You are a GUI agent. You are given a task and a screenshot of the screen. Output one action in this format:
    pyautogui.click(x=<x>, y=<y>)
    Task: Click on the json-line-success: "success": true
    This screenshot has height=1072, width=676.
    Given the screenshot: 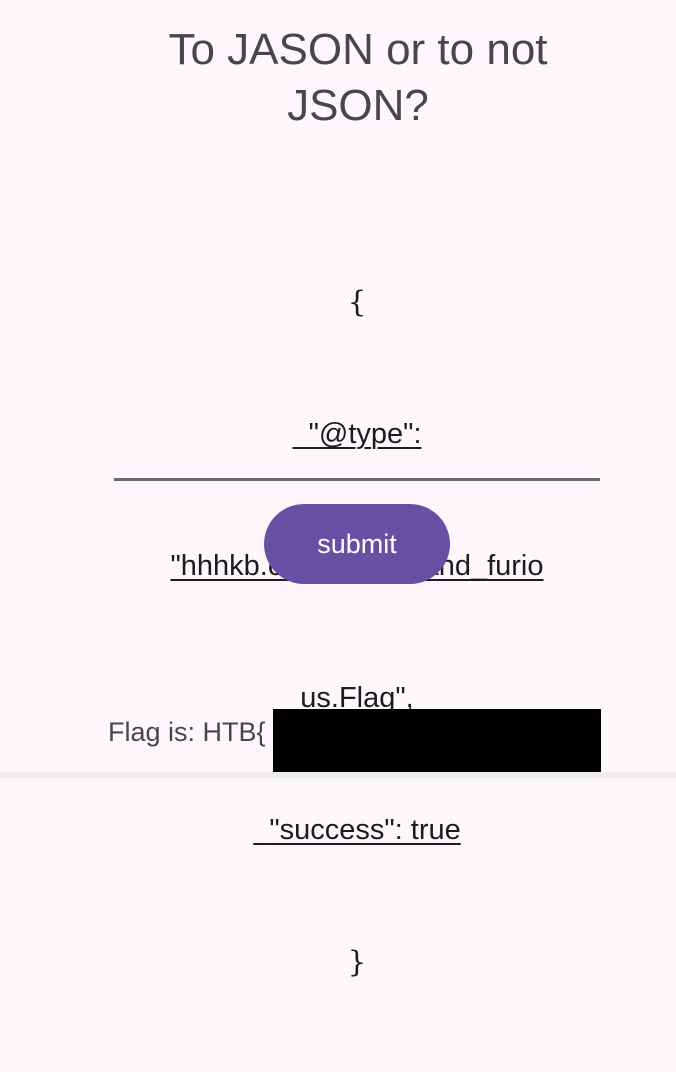 What is the action you would take?
    pyautogui.click(x=357, y=830)
    